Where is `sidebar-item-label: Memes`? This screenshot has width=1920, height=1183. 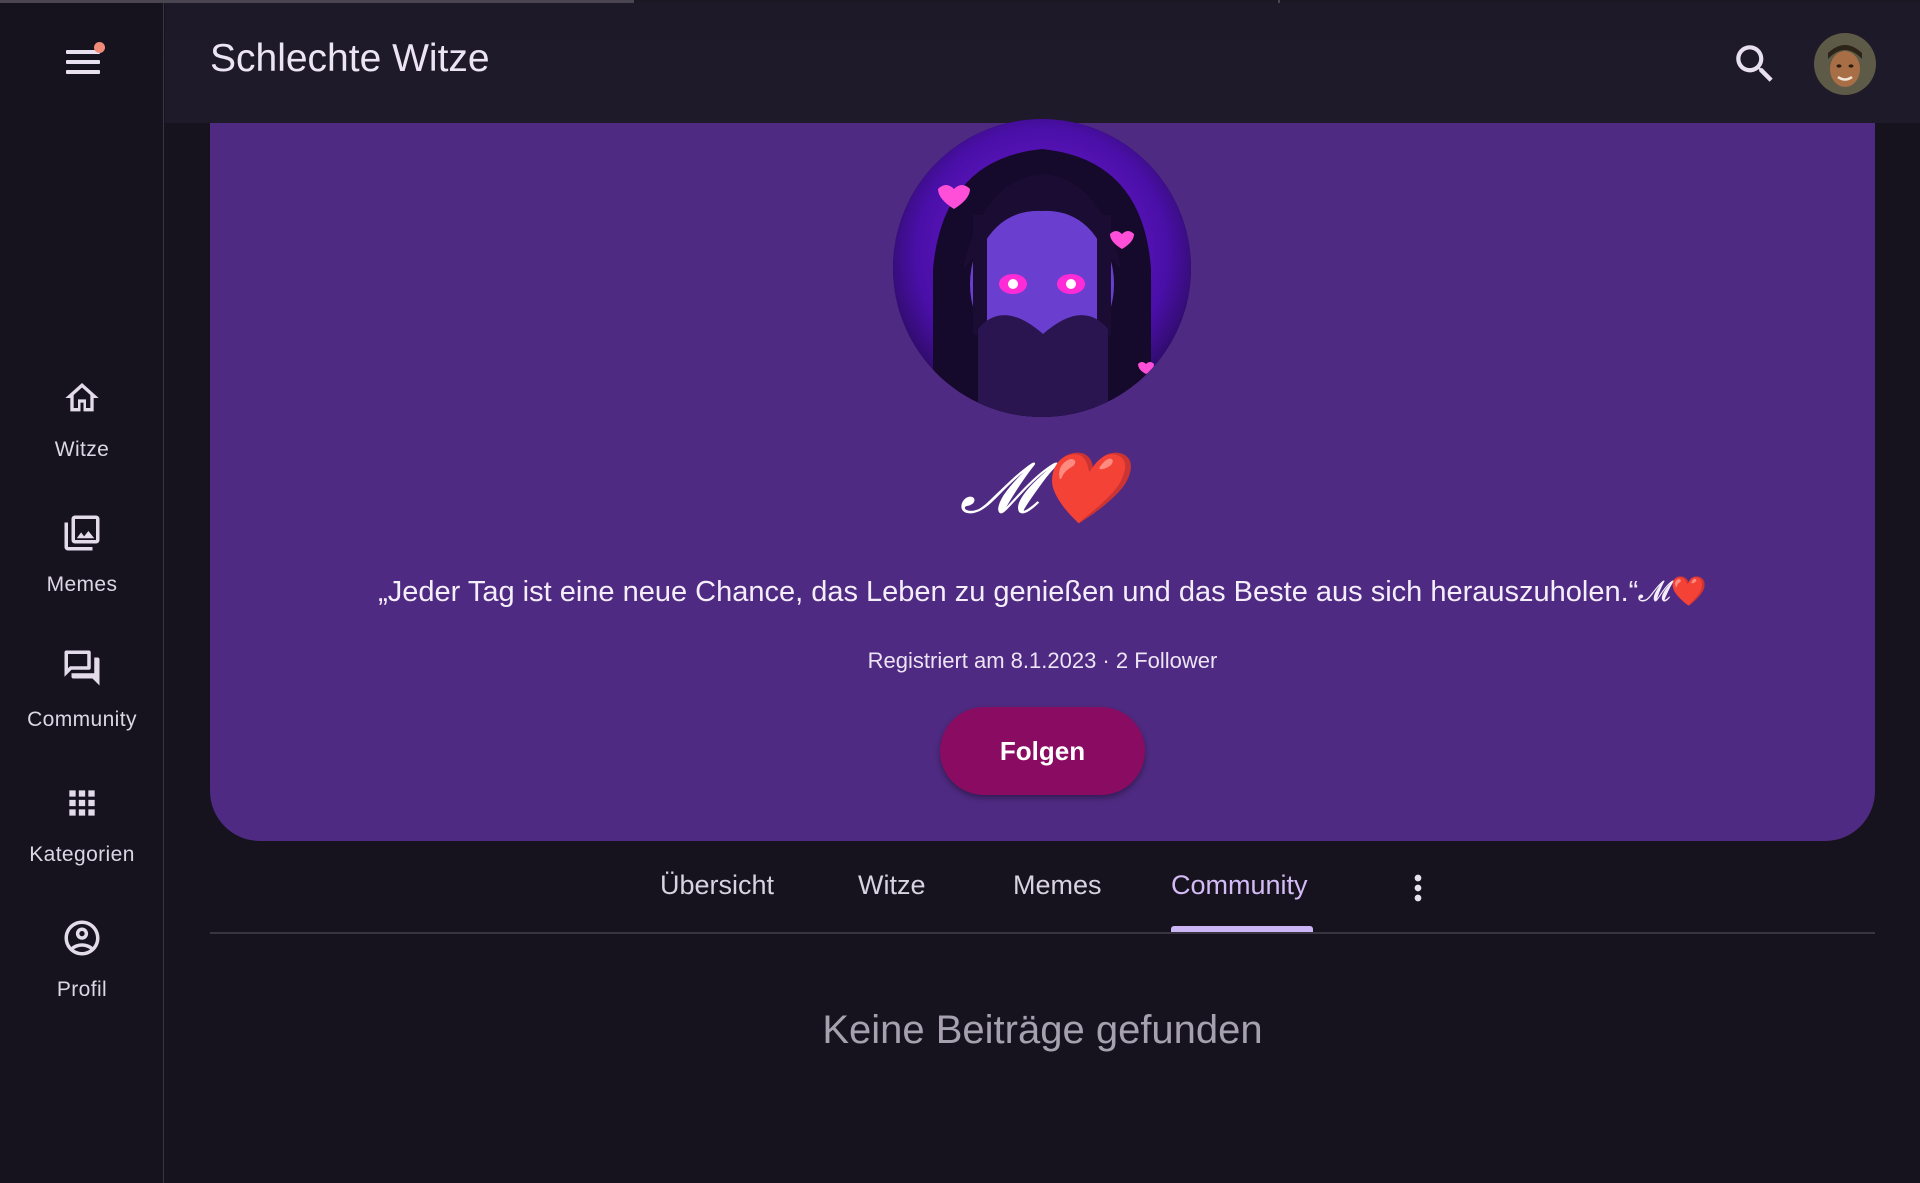 sidebar-item-label: Memes is located at coordinates (82, 584).